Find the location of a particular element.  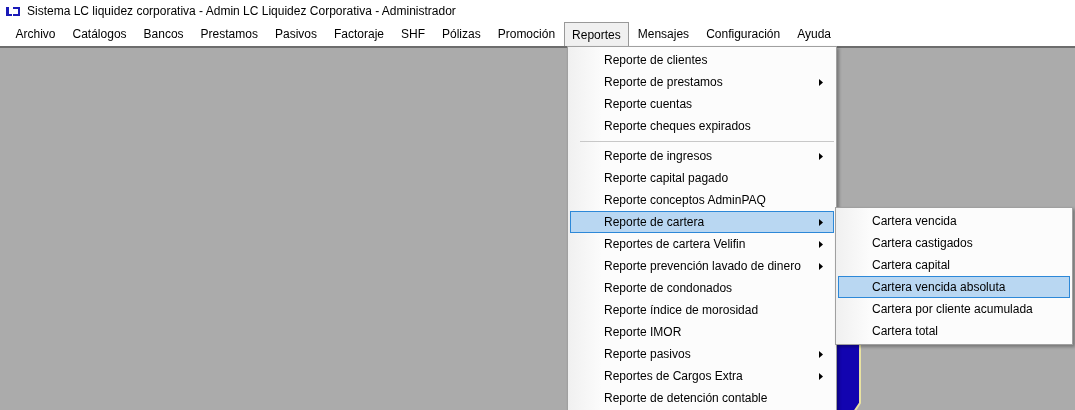

menu-bar-item: Archivo is located at coordinates (35, 34).